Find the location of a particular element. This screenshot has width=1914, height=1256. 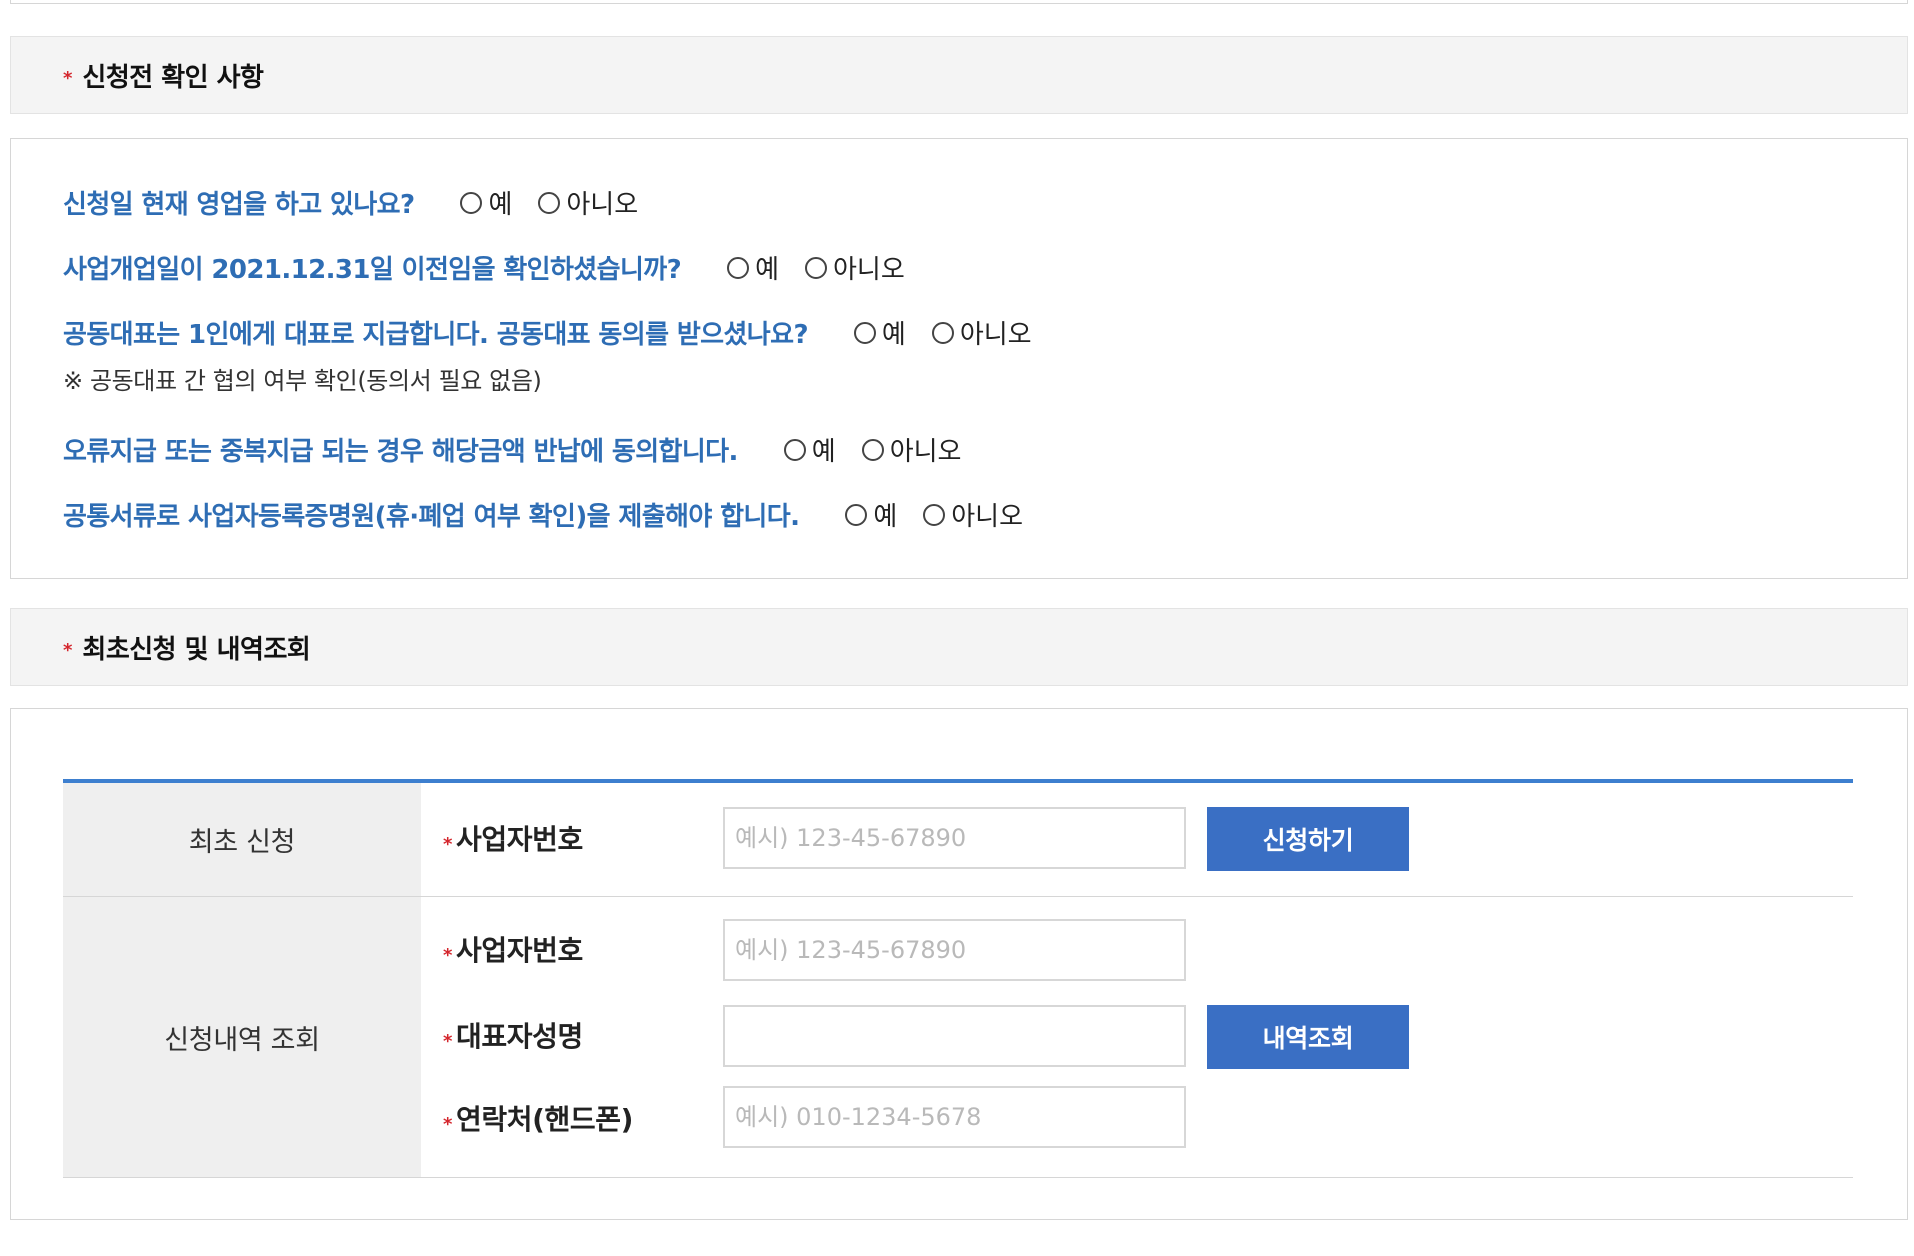

history-head: 신청내역 조회 is located at coordinates (242, 1037).